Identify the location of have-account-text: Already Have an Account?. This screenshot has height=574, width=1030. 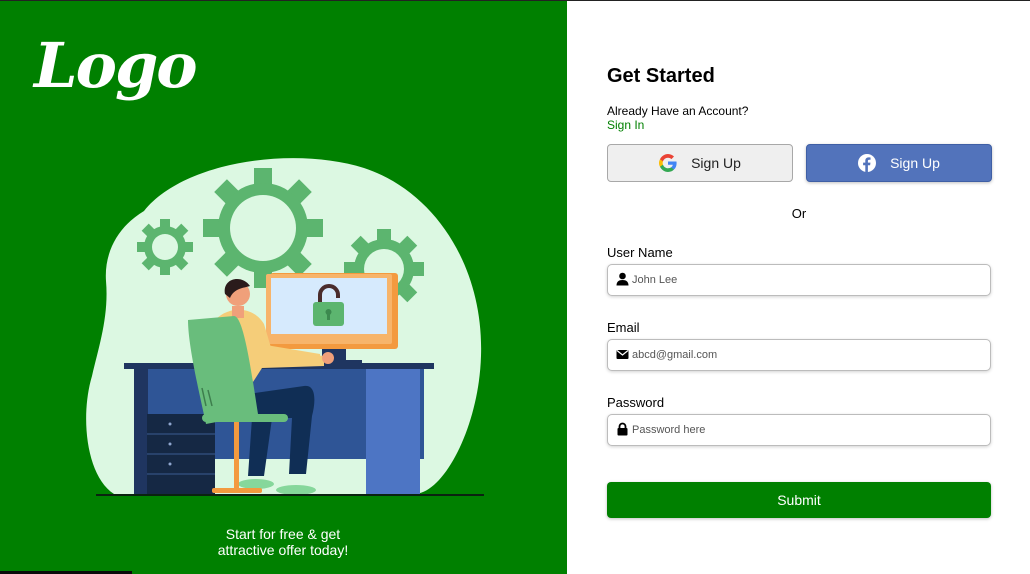
(678, 111).